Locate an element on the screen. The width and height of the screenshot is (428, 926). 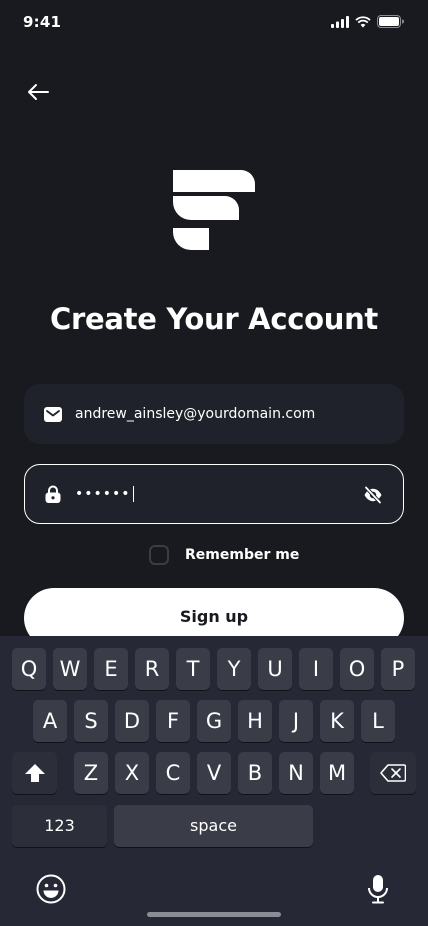
email-value: andrew_ainsley@yourdomain.com is located at coordinates (195, 414).